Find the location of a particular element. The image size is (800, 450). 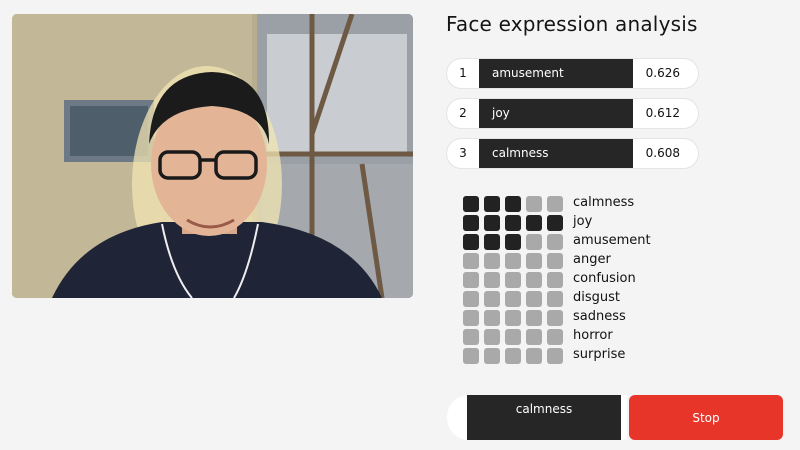

expression-label: joy is located at coordinates (556, 113).